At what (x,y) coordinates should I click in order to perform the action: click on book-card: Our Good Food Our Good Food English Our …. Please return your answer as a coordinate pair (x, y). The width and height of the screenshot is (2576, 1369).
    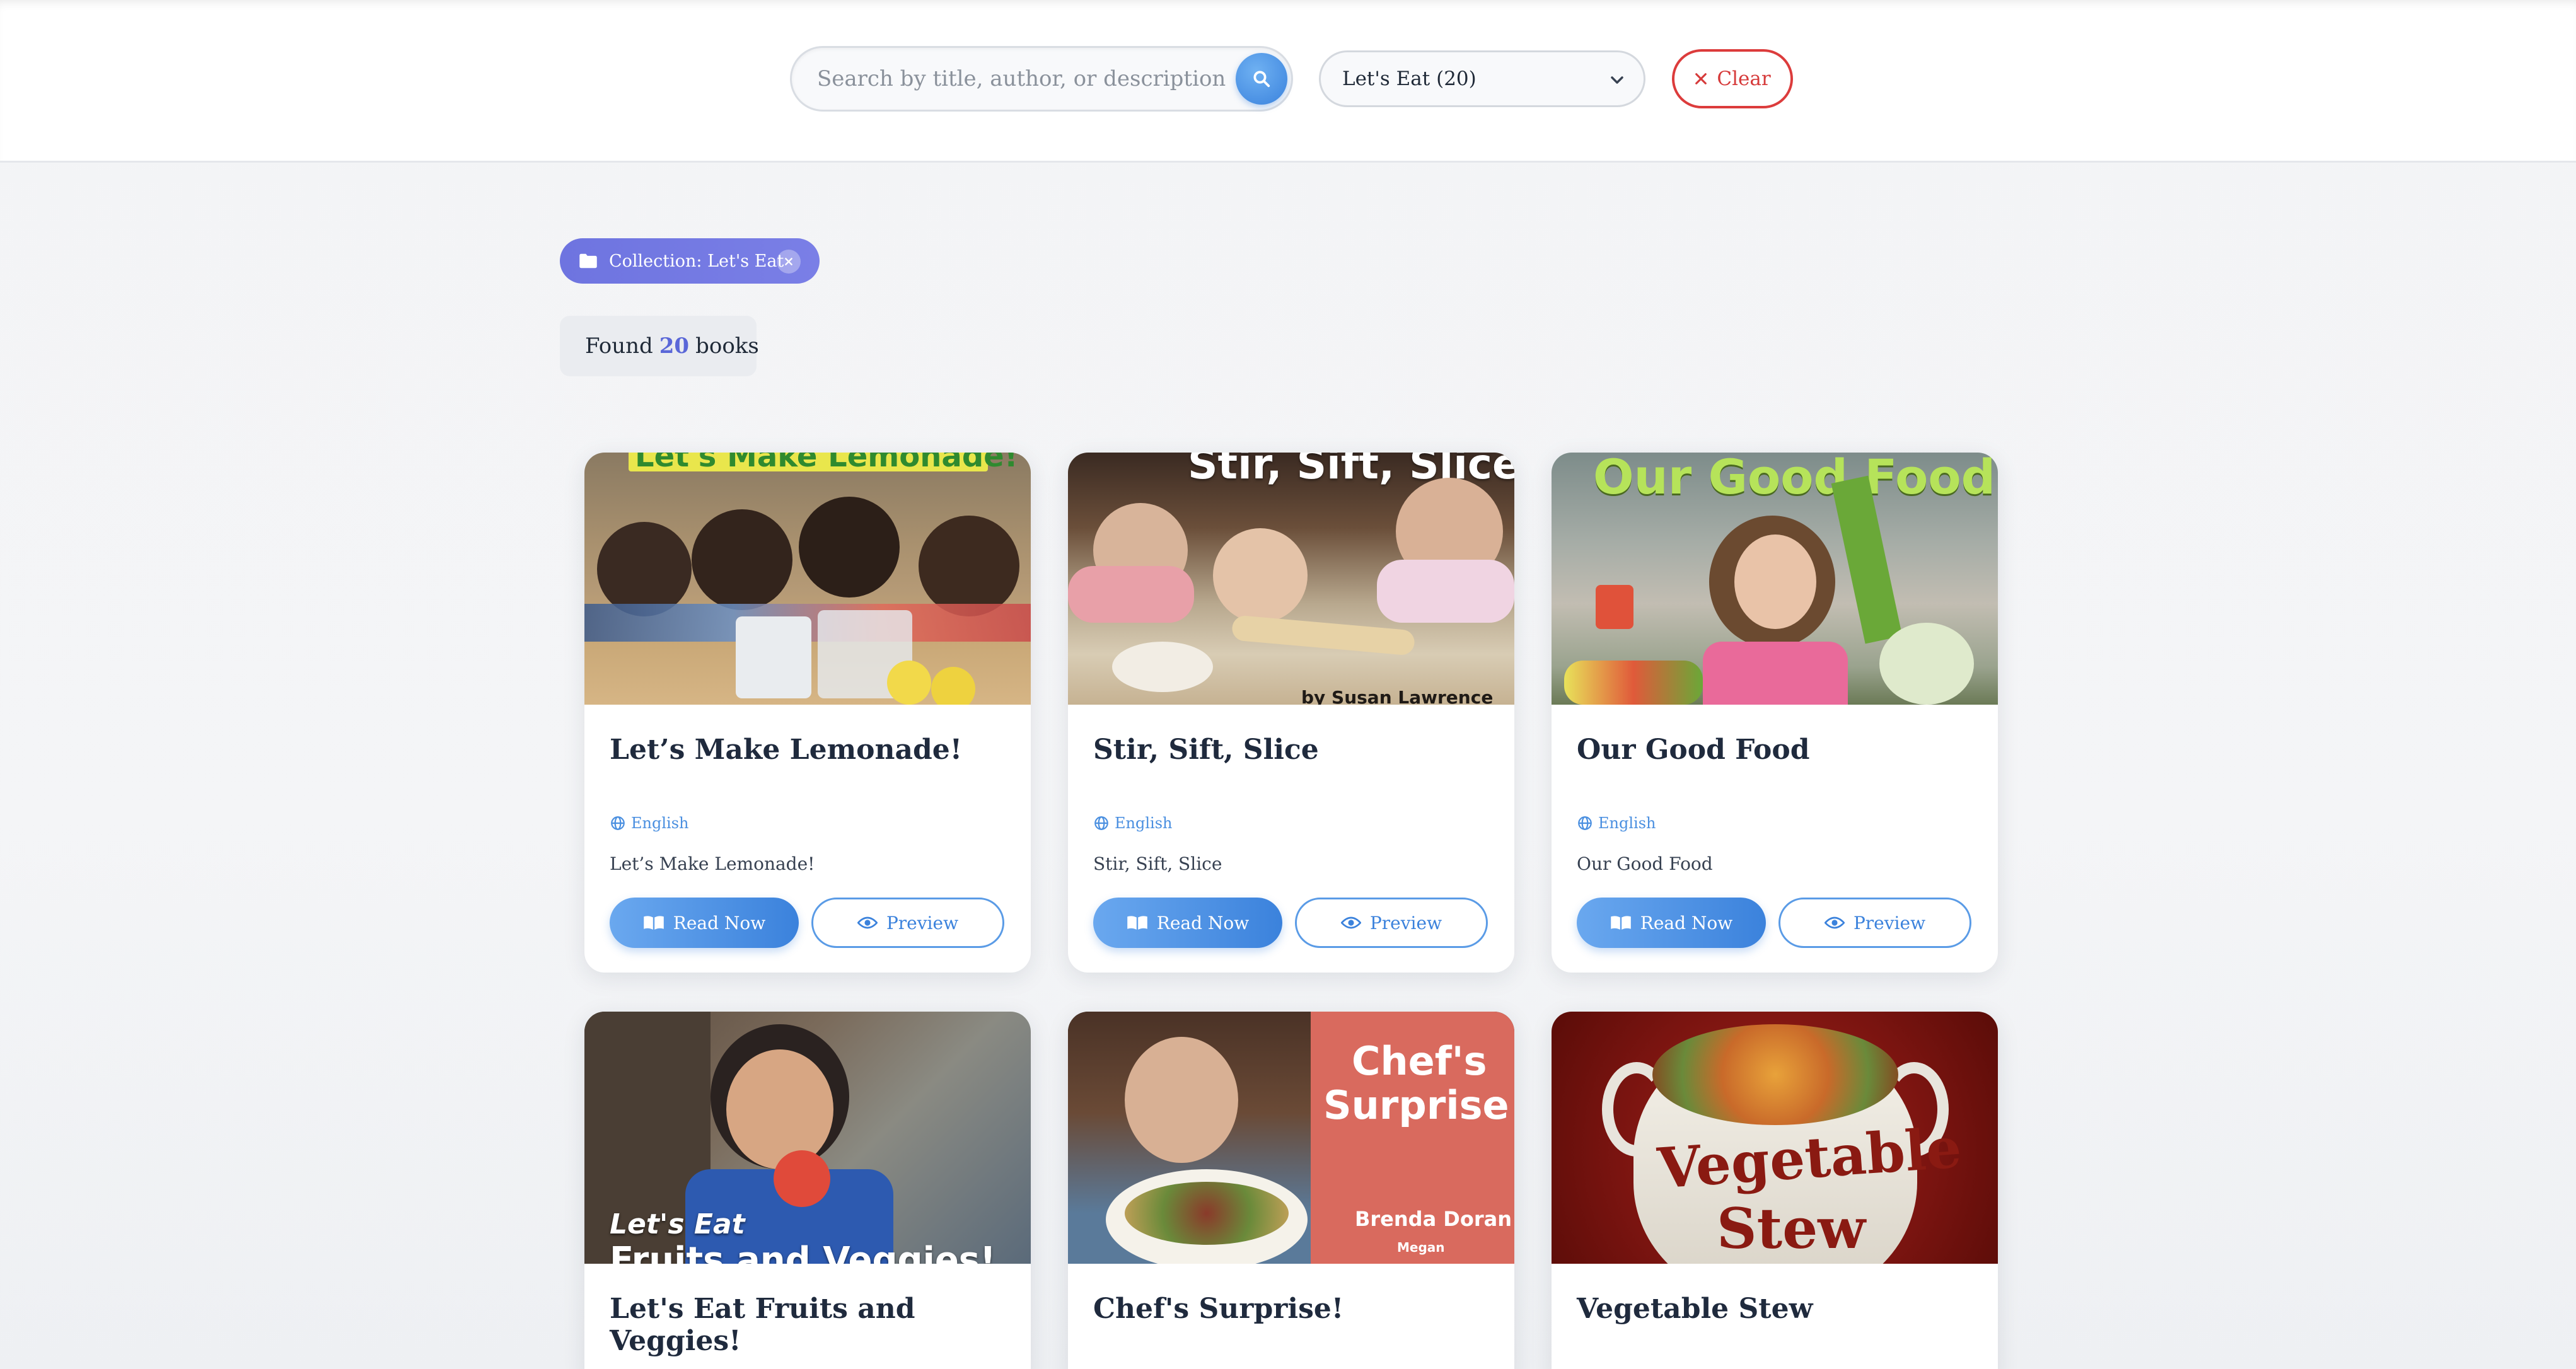
    Looking at the image, I should click on (1775, 713).